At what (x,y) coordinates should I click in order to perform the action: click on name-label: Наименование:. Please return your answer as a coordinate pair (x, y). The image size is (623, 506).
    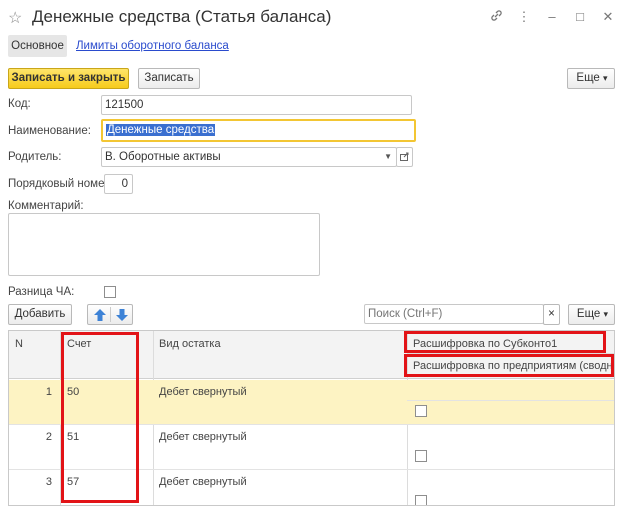
    Looking at the image, I should click on (49, 131).